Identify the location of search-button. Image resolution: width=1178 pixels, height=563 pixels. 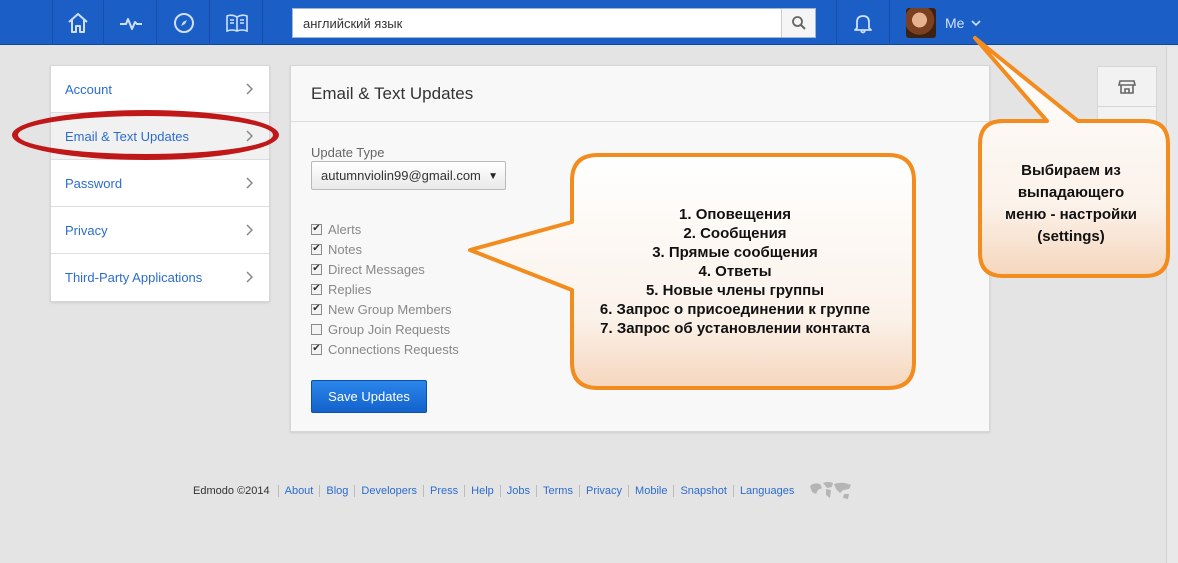
(798, 23).